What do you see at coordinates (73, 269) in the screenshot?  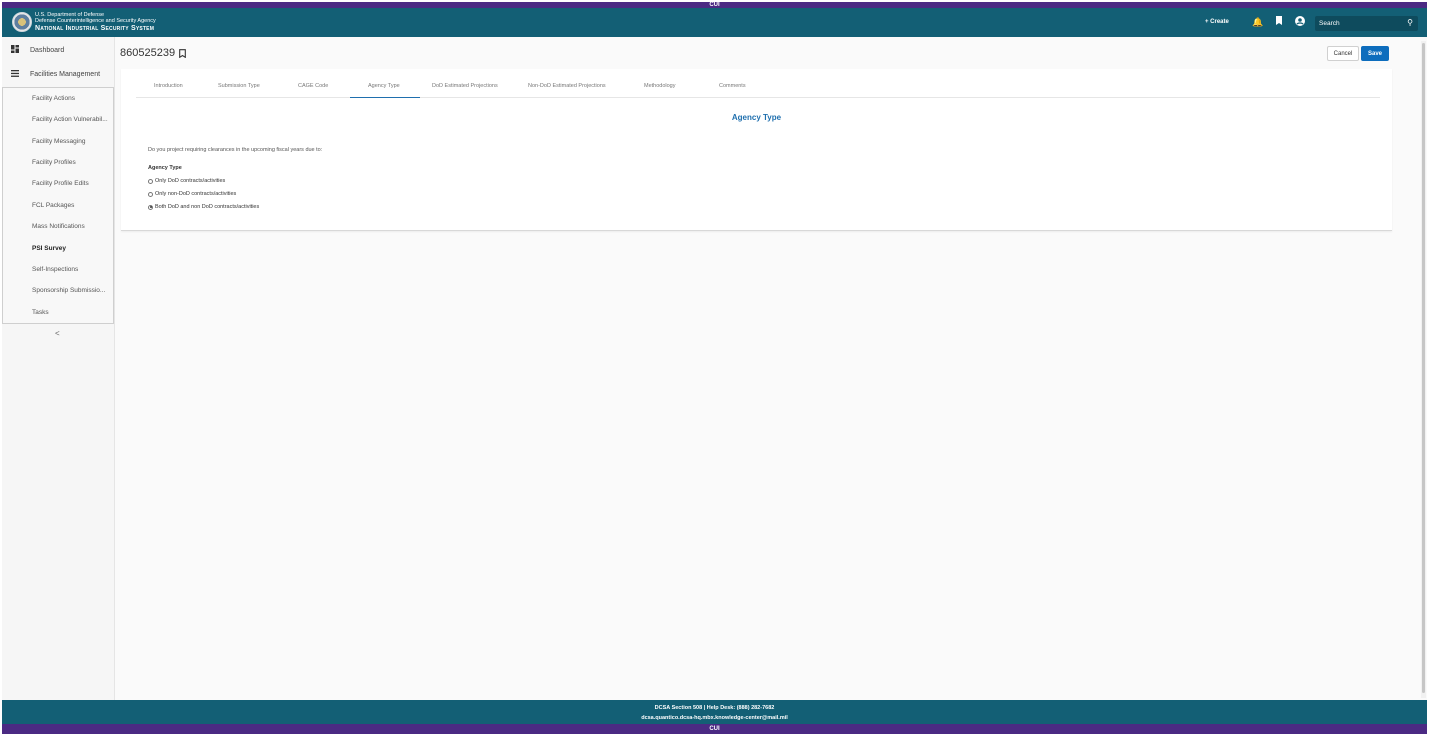 I see `submenu-item-self-inspections: Self-Inspections` at bounding box center [73, 269].